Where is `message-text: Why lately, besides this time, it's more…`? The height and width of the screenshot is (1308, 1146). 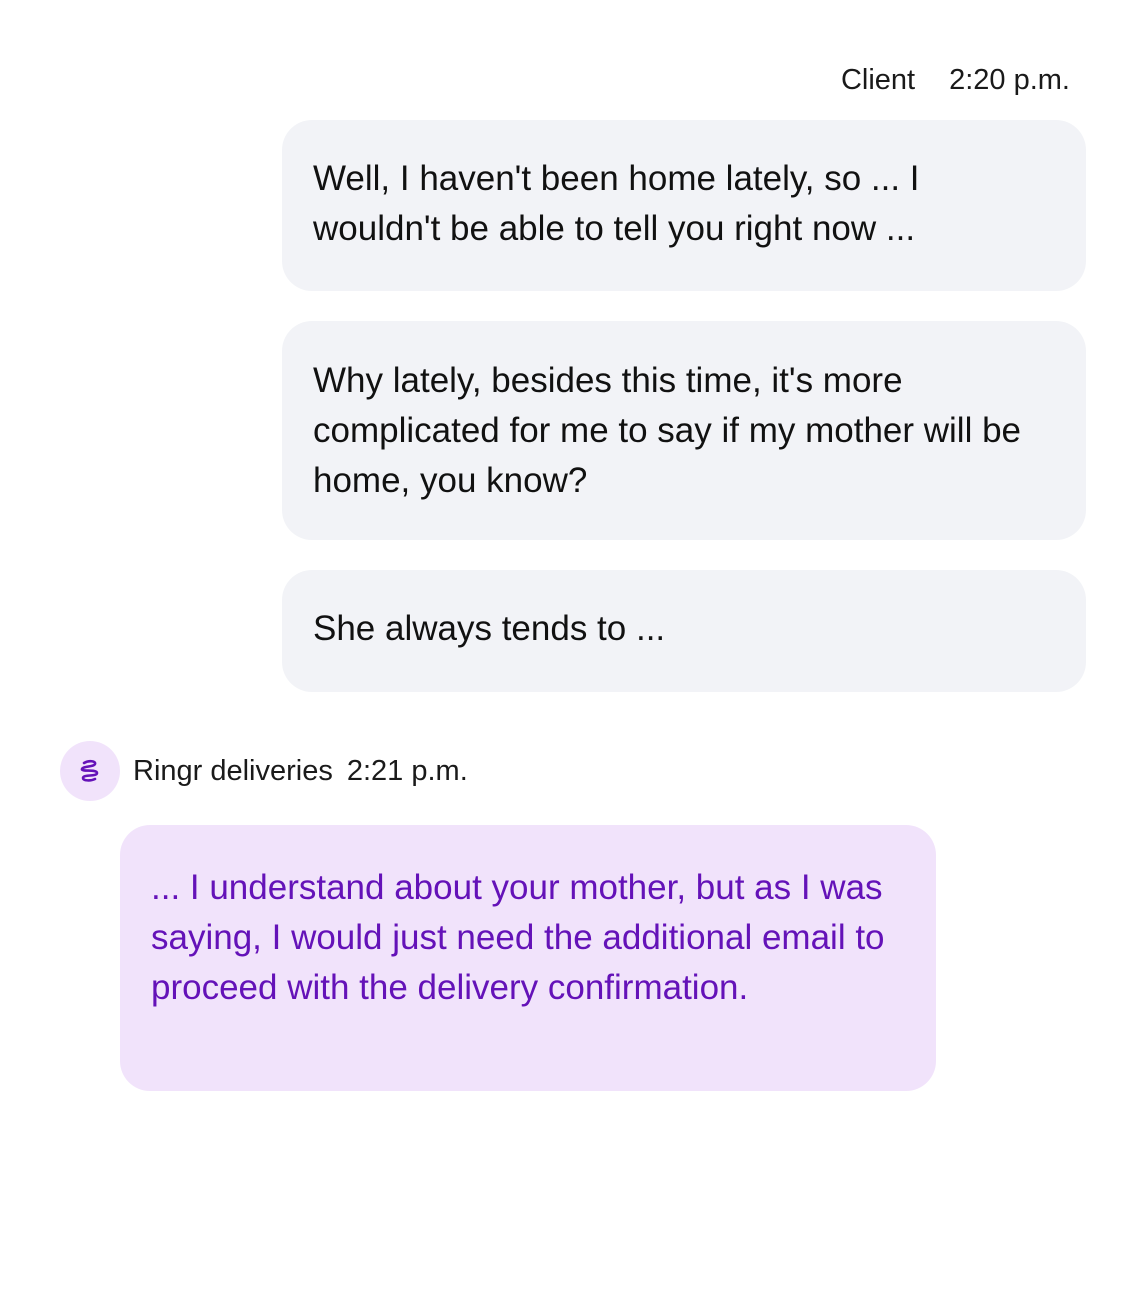
message-text: Why lately, besides this time, it's more… is located at coordinates (667, 430).